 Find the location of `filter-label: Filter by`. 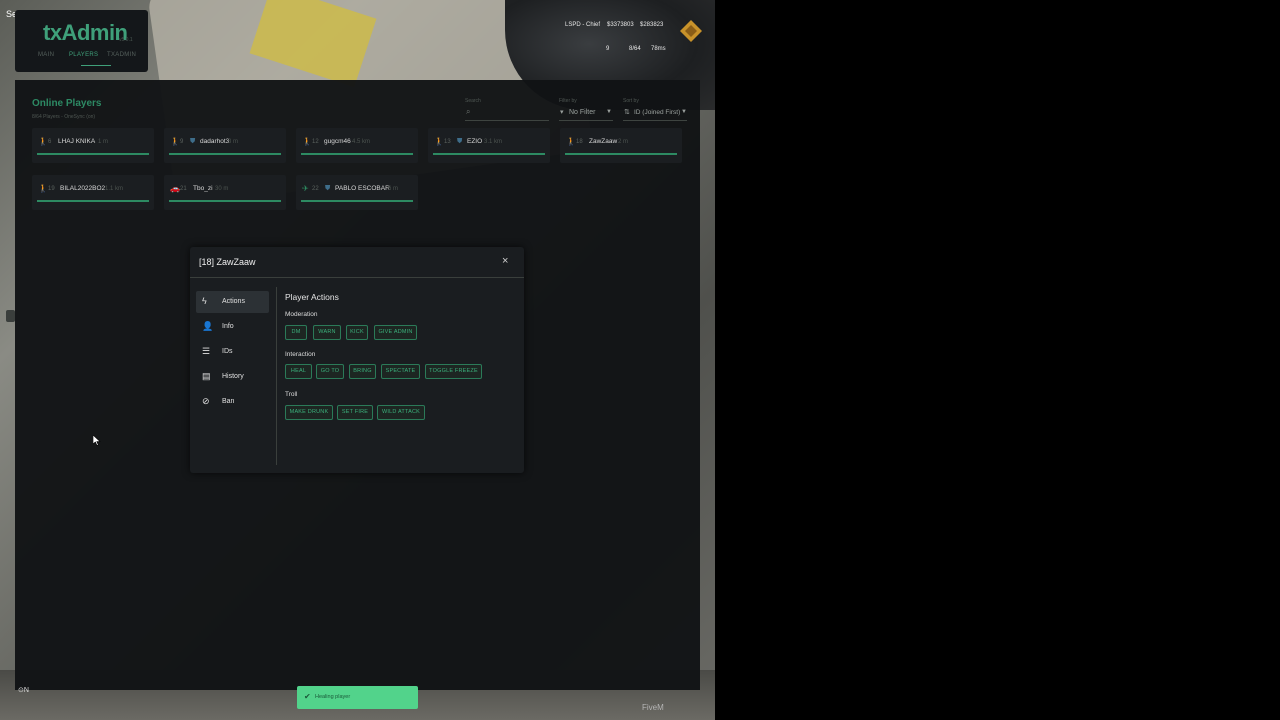

filter-label: Filter by is located at coordinates (568, 101).